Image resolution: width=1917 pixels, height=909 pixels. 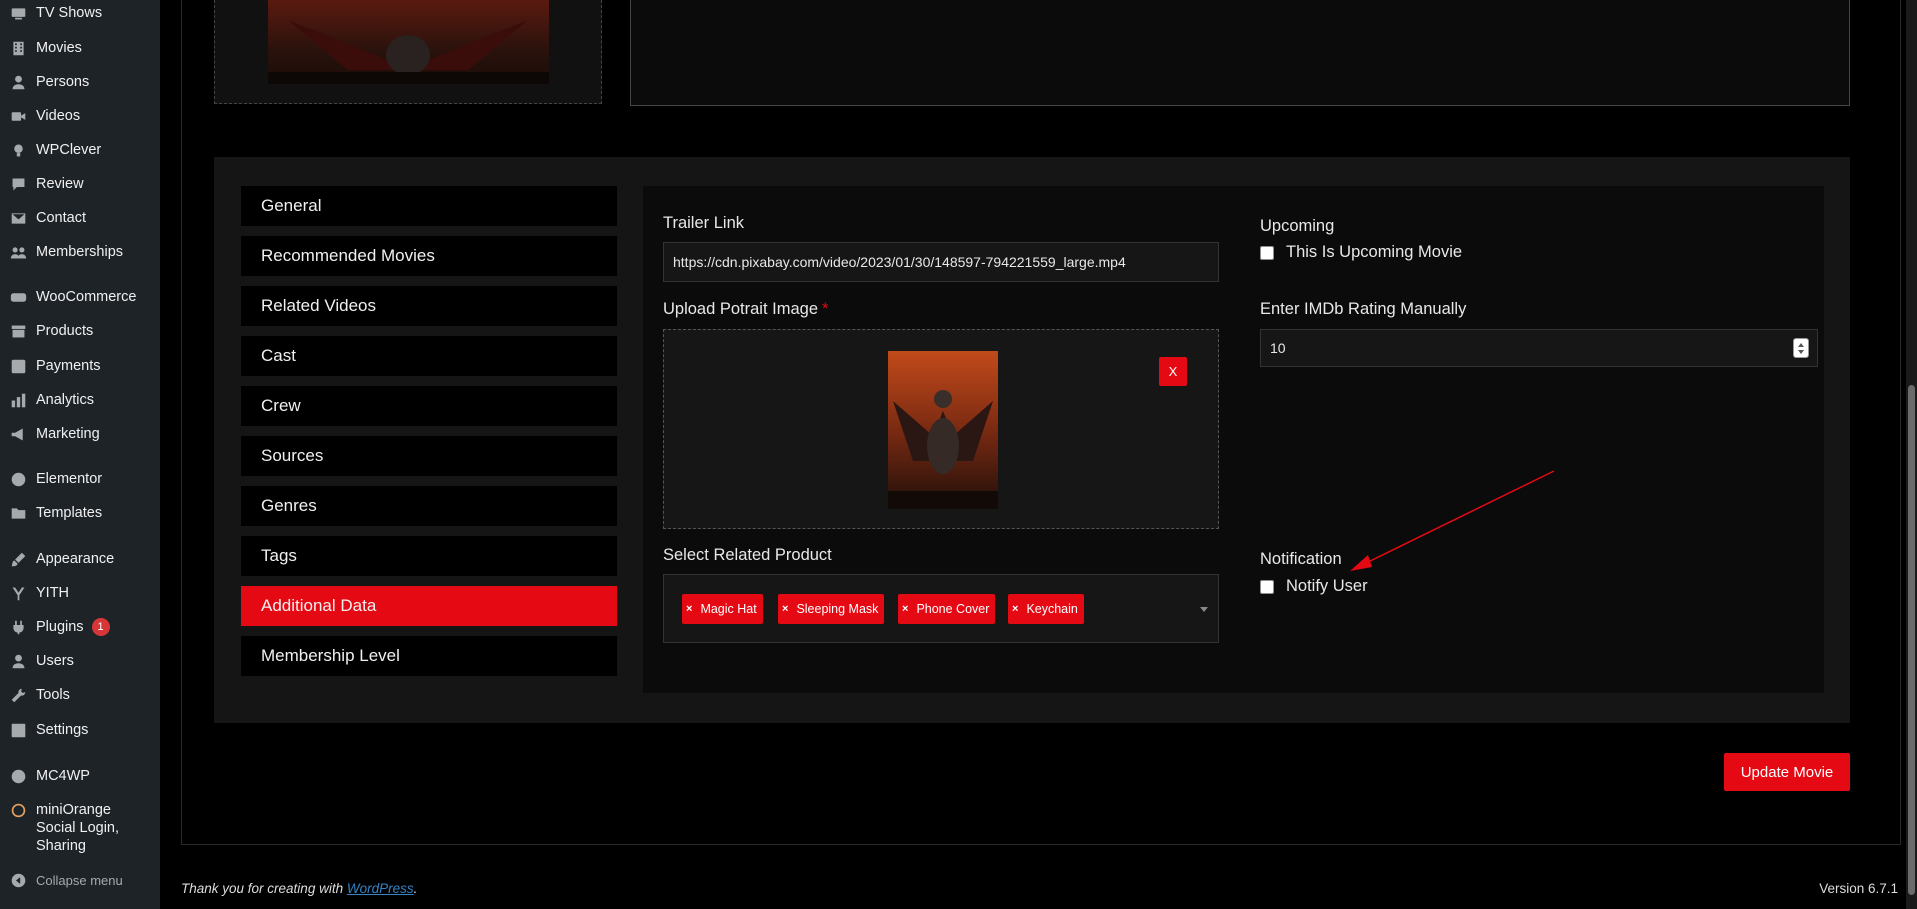 I want to click on scrollbar-thumb, so click(x=1911, y=640).